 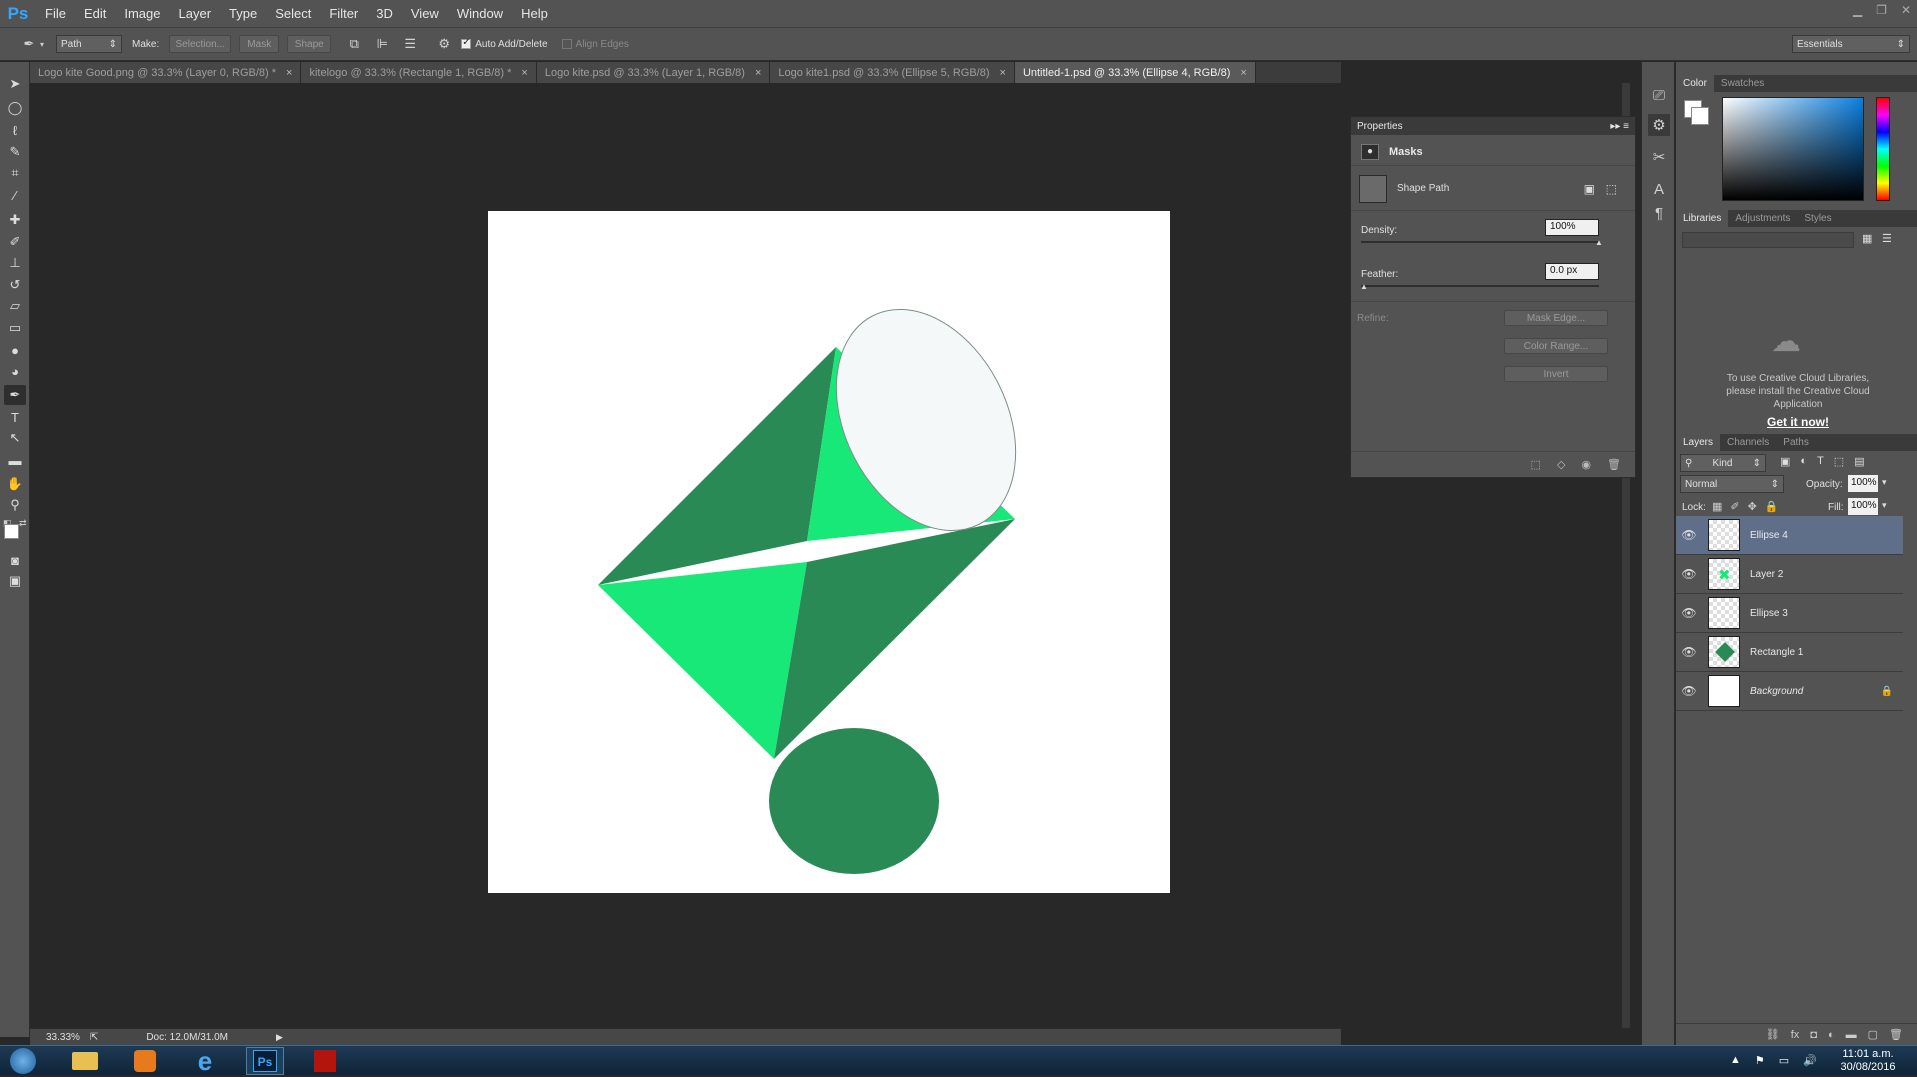 What do you see at coordinates (1734, 506) in the screenshot?
I see `lock-pixels-icon: ✐` at bounding box center [1734, 506].